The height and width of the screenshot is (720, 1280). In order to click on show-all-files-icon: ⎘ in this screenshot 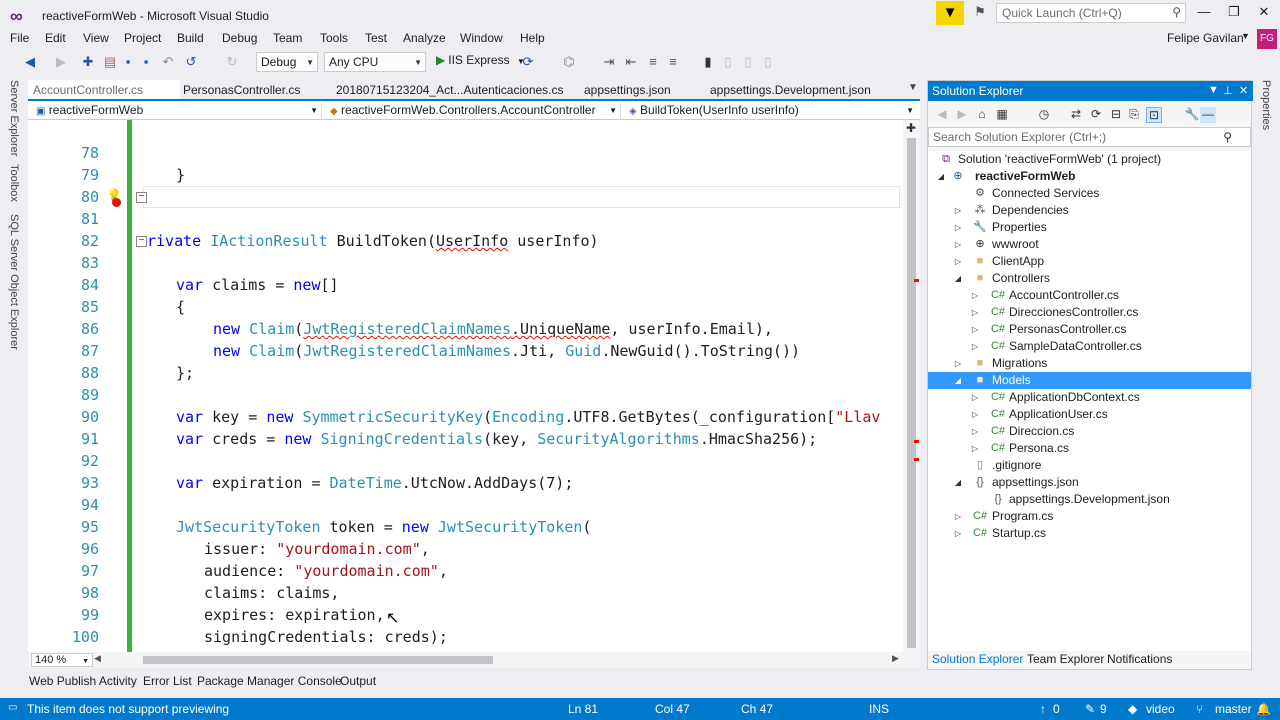, I will do `click(1134, 115)`.